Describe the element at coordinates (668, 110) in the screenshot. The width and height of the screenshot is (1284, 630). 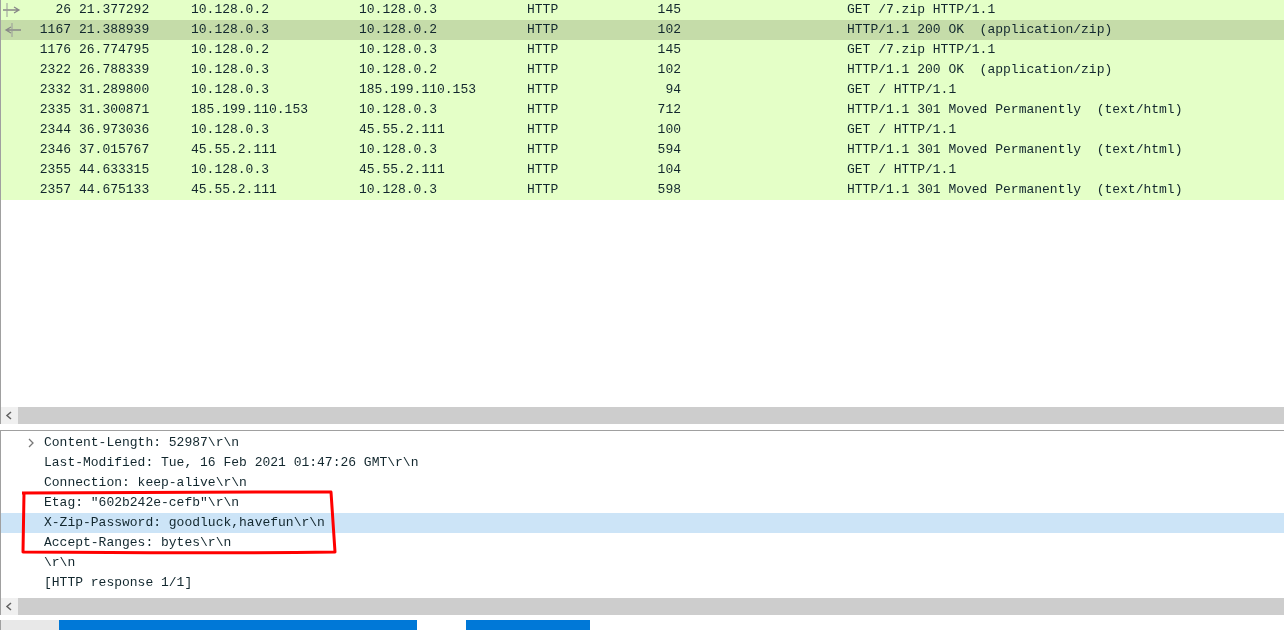
I see `table-cell-text: 712` at that location.